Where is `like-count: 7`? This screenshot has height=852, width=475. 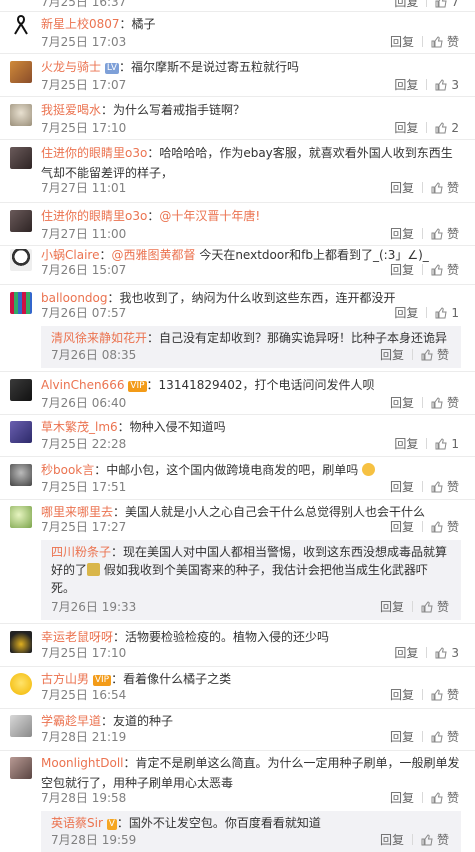
like-count: 7 is located at coordinates (455, 4).